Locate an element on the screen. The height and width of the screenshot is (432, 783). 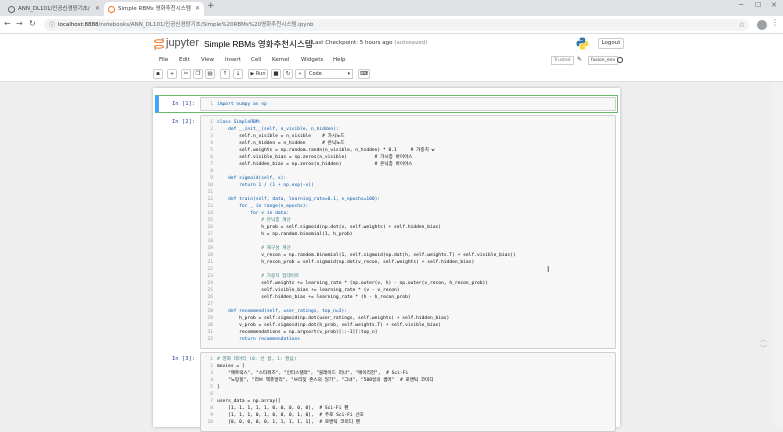
code-text: def sigmoid(self, x): is located at coordinates (252, 178).